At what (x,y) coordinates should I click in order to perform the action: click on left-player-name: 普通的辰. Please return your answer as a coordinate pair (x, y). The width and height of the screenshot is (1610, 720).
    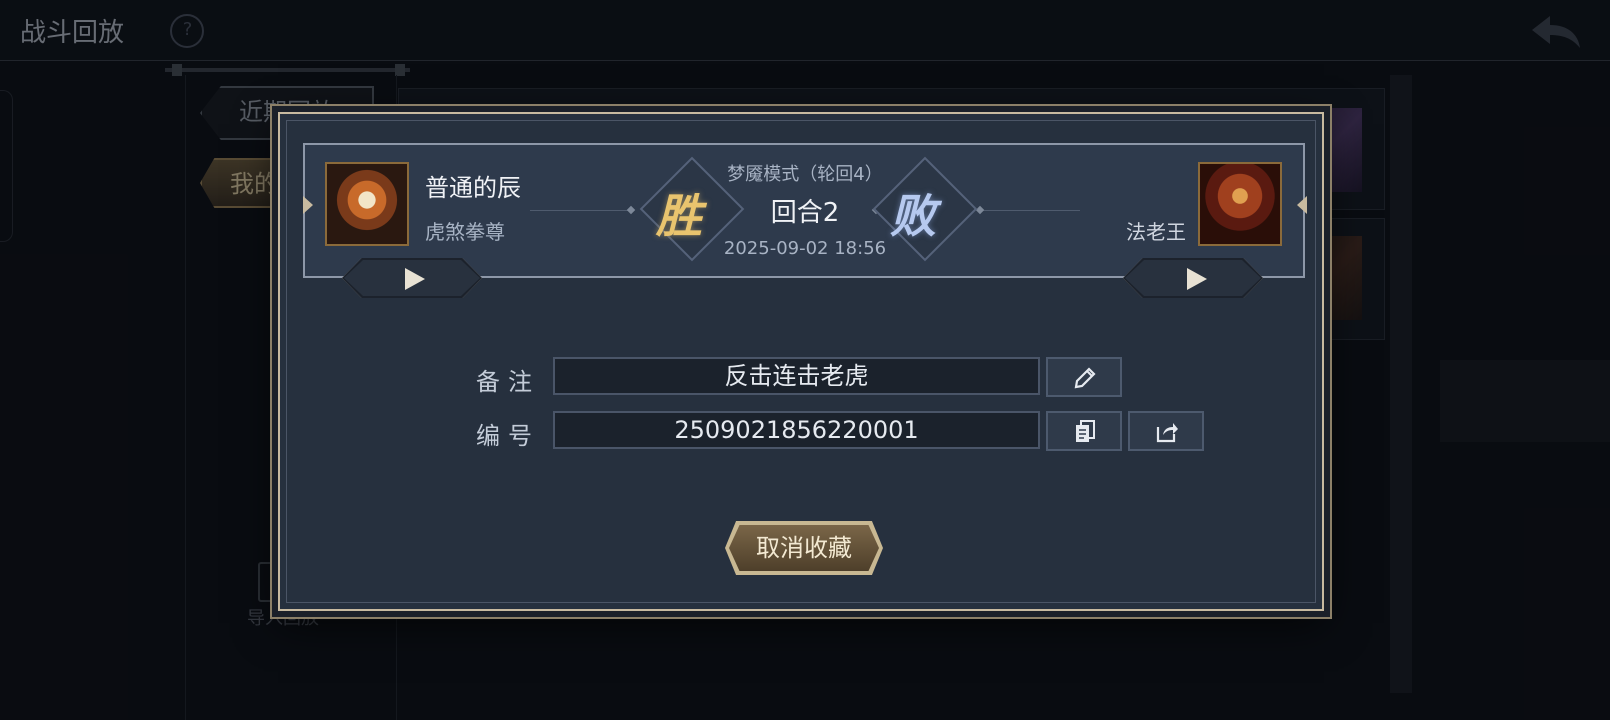
    Looking at the image, I should click on (473, 188).